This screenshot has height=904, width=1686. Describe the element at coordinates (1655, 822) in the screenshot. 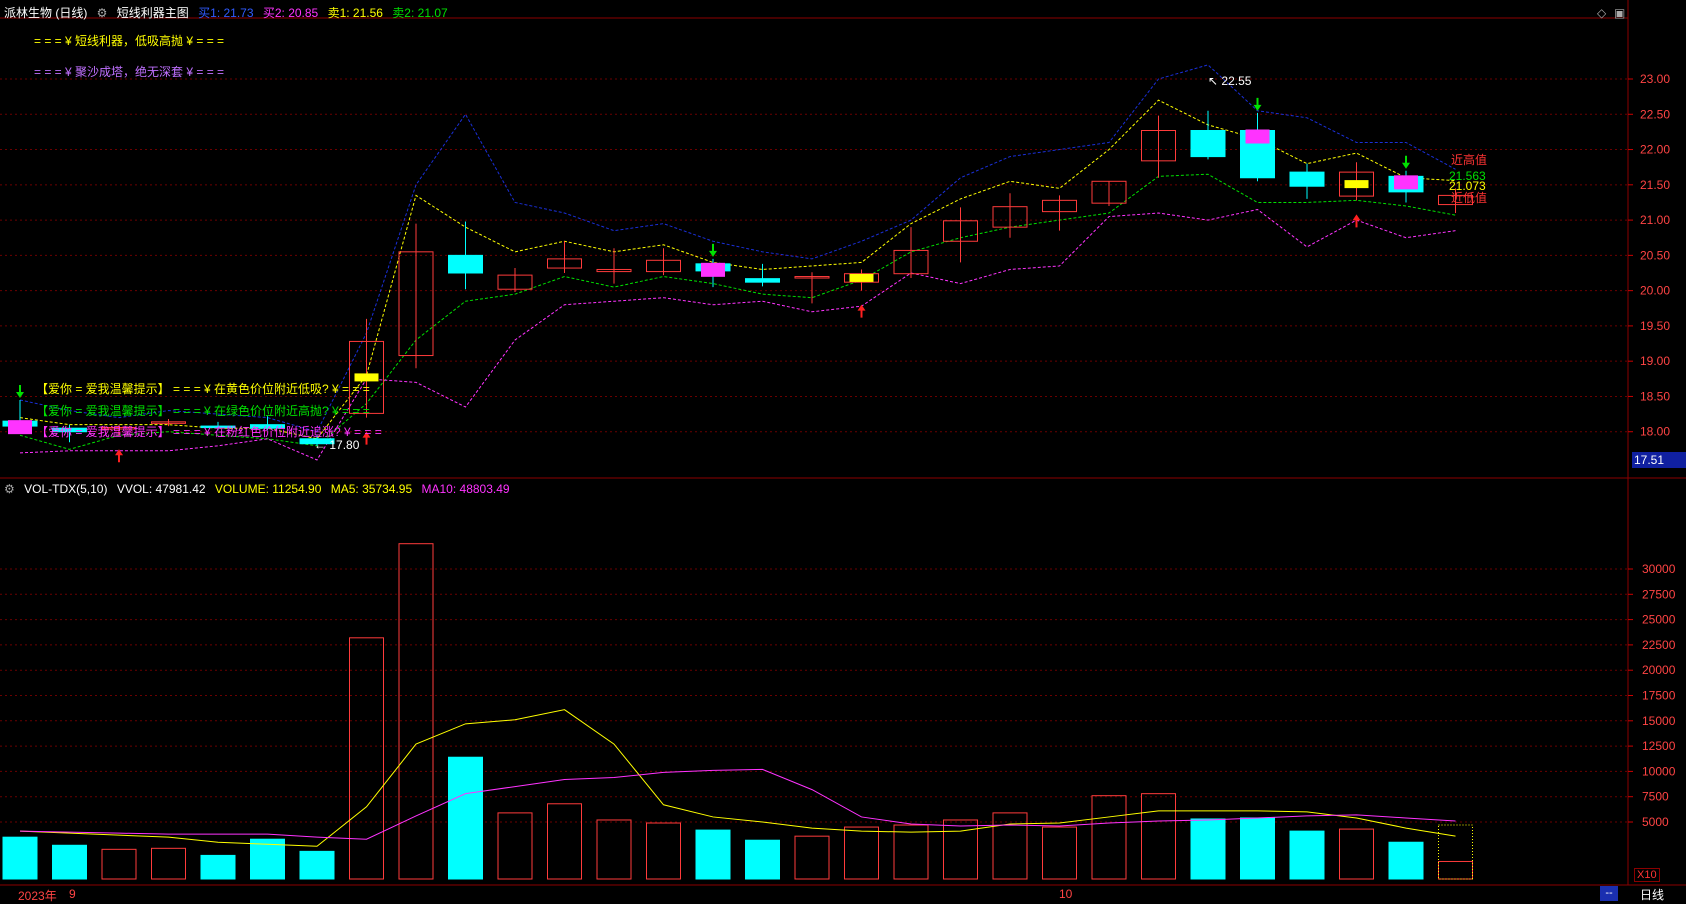

I see `volume-tick-label: 5000` at that location.